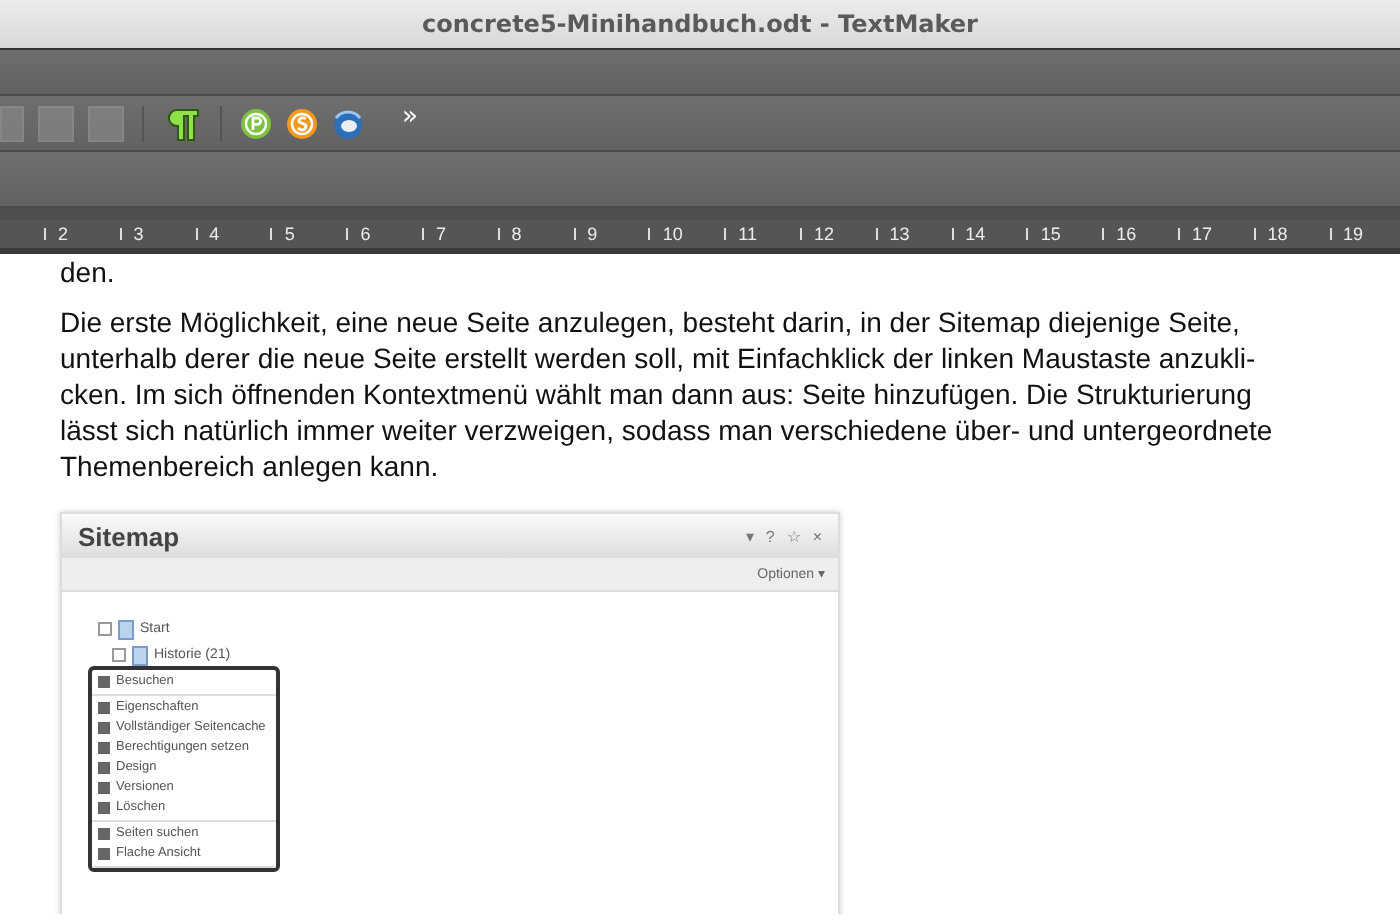  What do you see at coordinates (182, 123) in the screenshot?
I see `pilcrow-icon` at bounding box center [182, 123].